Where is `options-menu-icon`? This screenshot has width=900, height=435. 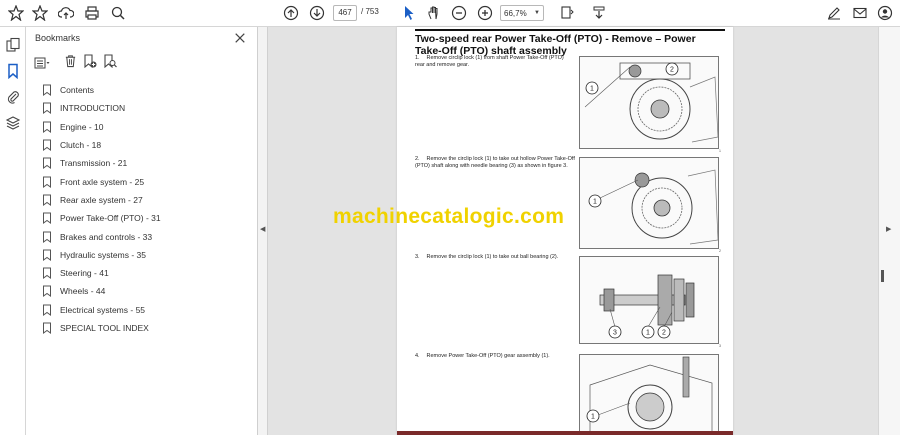
options-menu-icon is located at coordinates (42, 65).